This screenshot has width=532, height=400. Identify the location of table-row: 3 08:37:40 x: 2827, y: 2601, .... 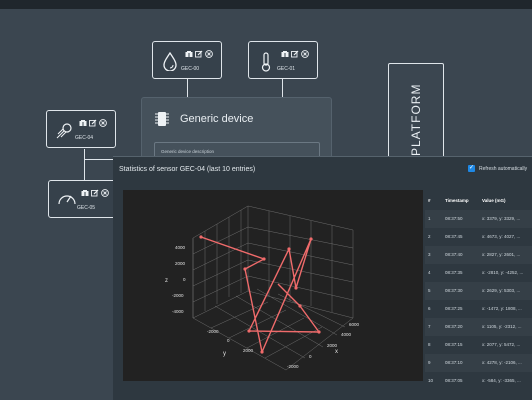
(478, 255).